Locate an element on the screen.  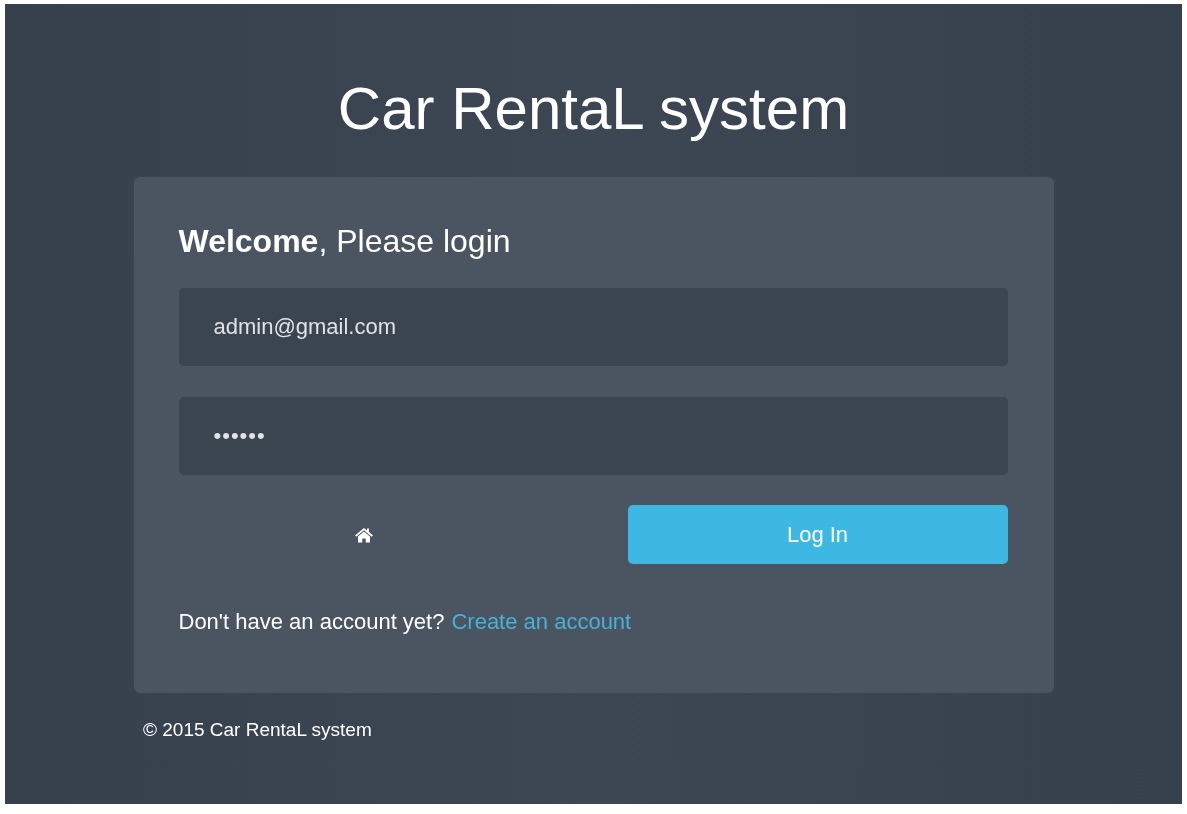
email-field: admin@gmail.com is located at coordinates (593, 327).